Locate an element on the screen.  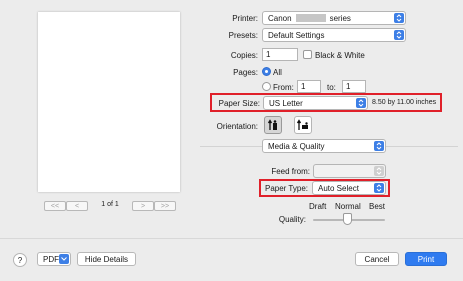
footer-divider is located at coordinates (231, 238).